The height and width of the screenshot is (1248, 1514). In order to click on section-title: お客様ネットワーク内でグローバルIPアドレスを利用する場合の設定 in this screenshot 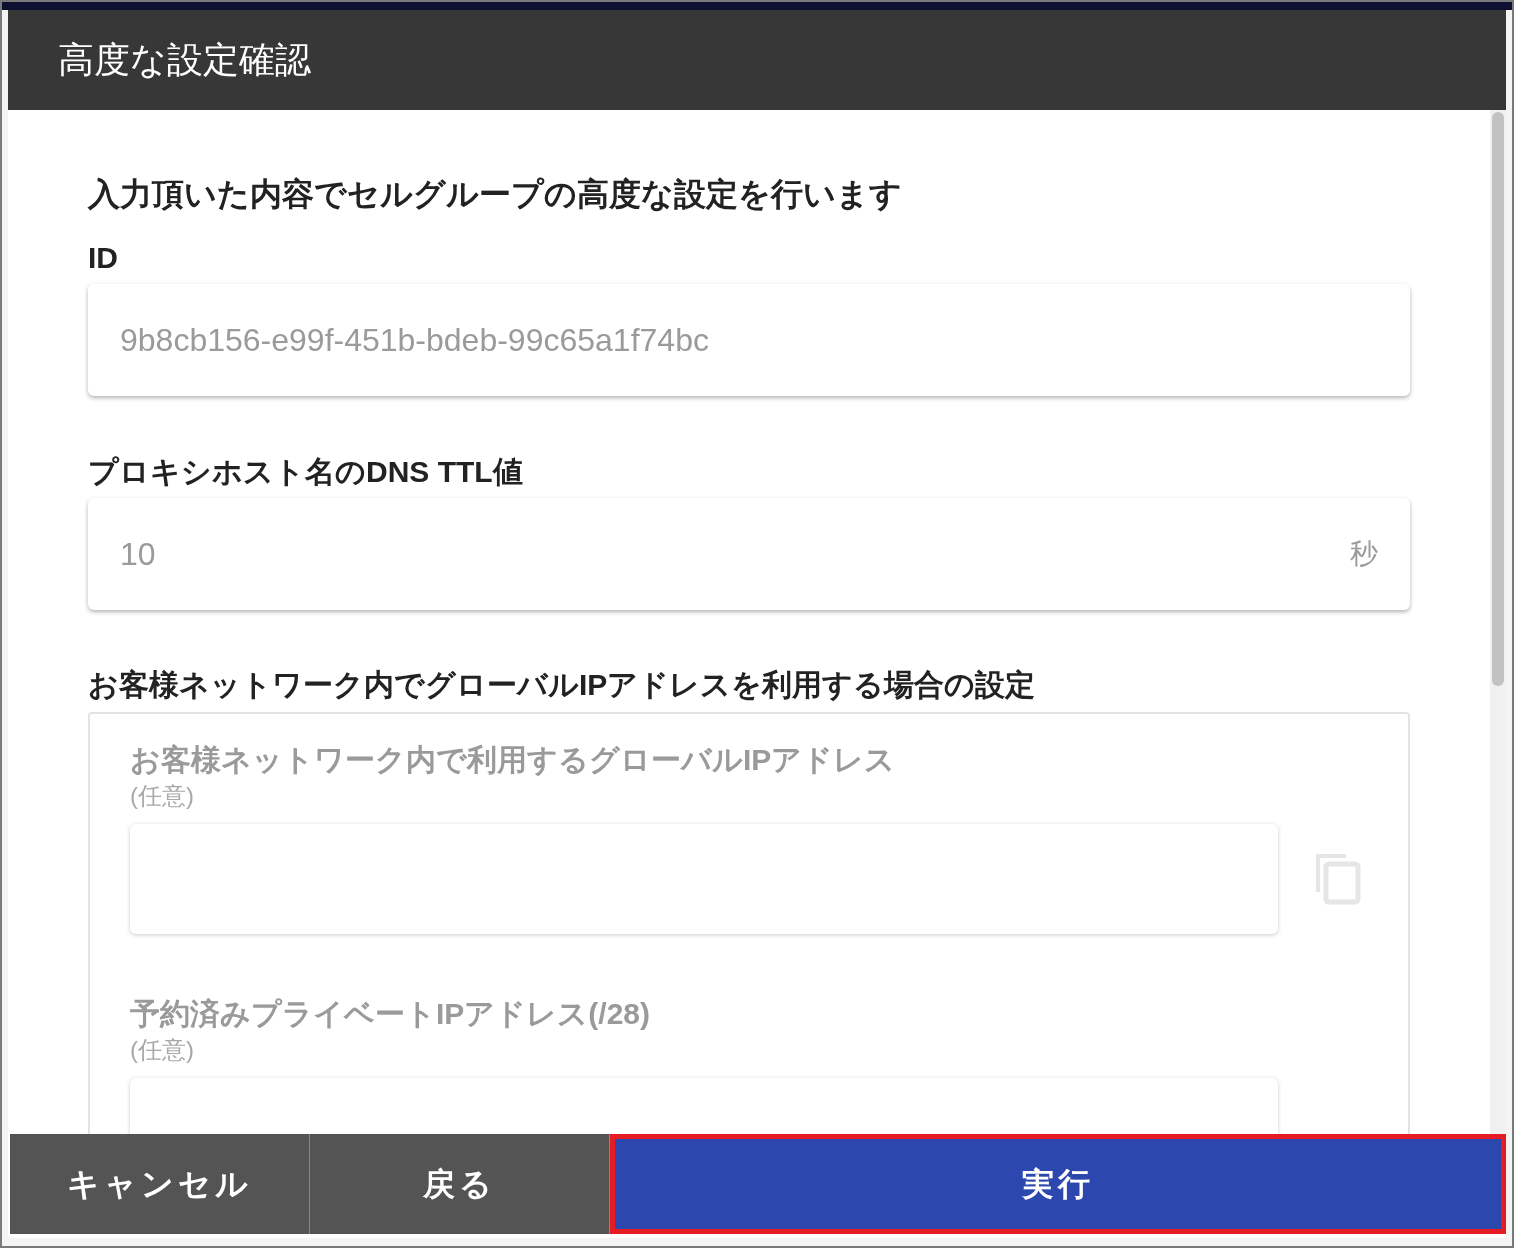, I will do `click(562, 685)`.